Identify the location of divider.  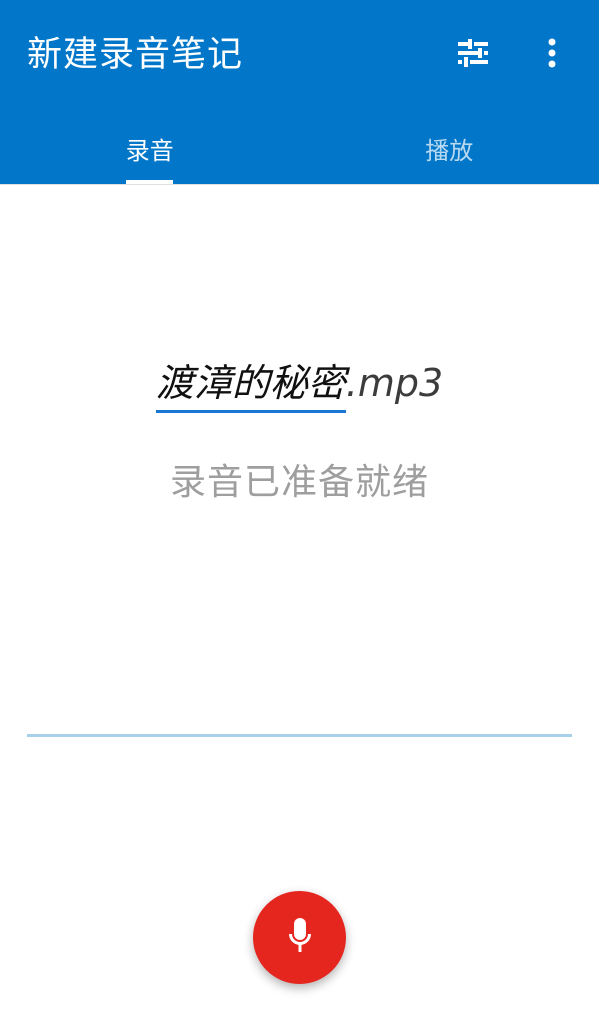
(299, 184).